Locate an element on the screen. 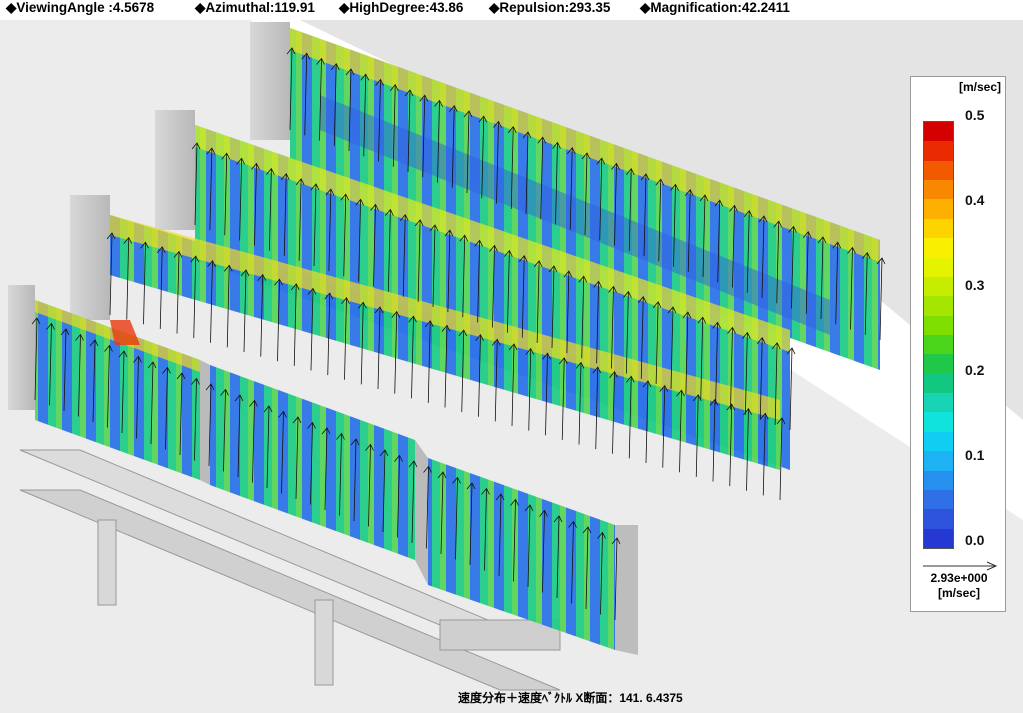 The image size is (1023, 713). reference-vector-value: 2.93e+000 is located at coordinates (959, 578).